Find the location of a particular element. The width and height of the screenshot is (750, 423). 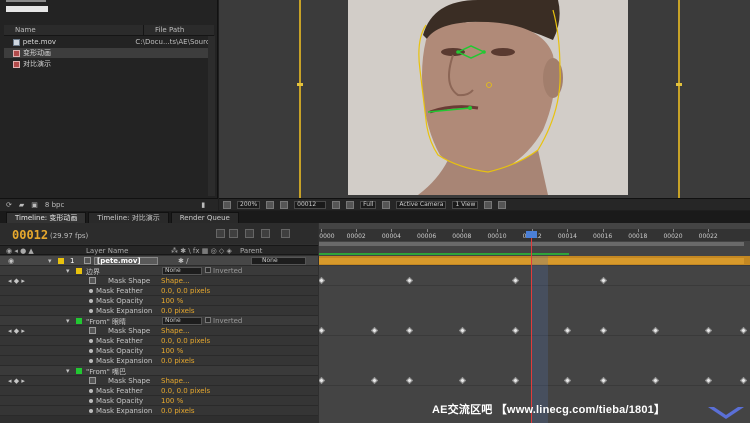

tab-render-queue: Render Queue is located at coordinates (204, 217).